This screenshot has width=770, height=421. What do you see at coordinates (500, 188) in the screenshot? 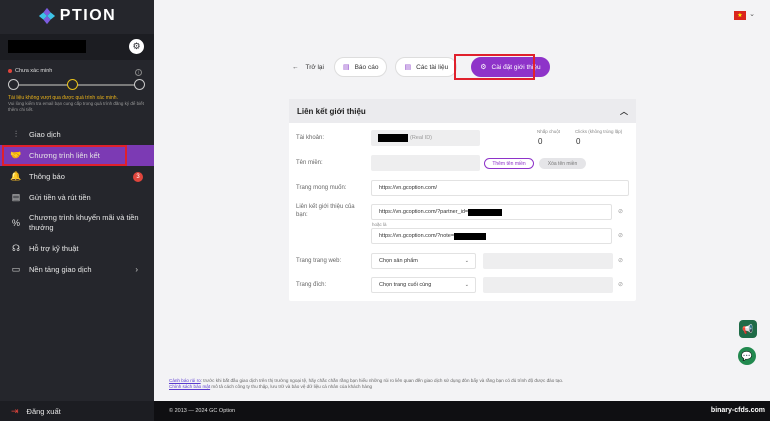
I see `desired-page-input: https://vn.gcoption.com/` at bounding box center [500, 188].